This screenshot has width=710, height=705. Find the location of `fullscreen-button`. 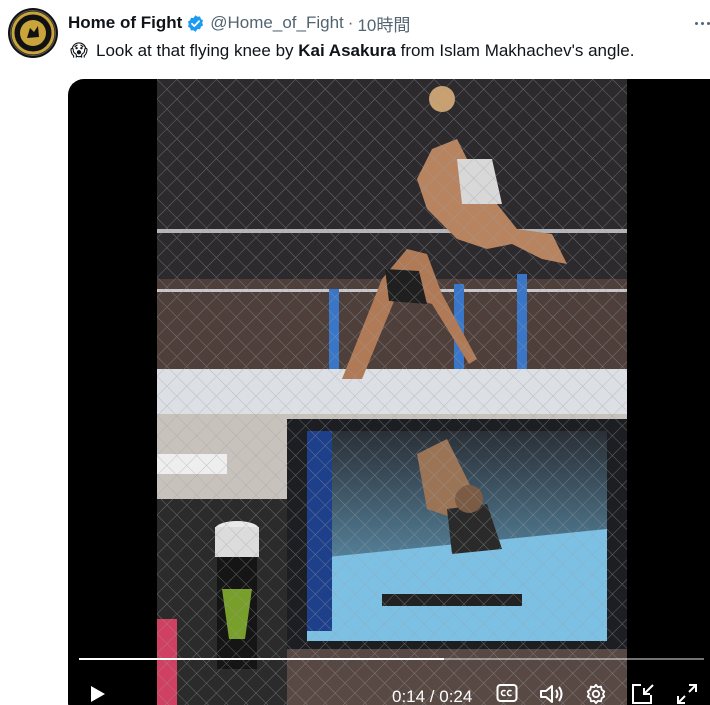

fullscreen-button is located at coordinates (687, 694).